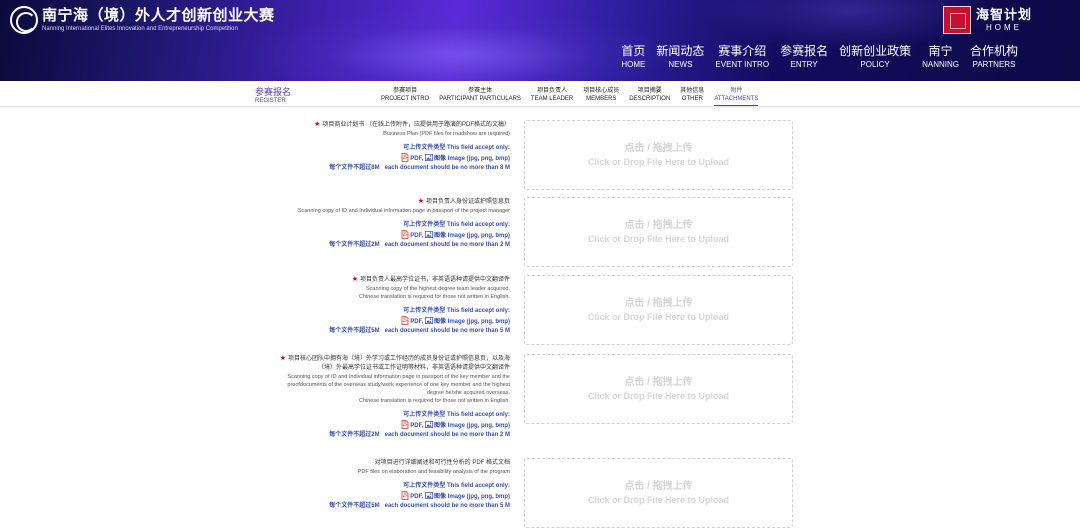 The image size is (1080, 531). Describe the element at coordinates (993, 51) in the screenshot. I see `nav-label-cn: 合作机构` at that location.